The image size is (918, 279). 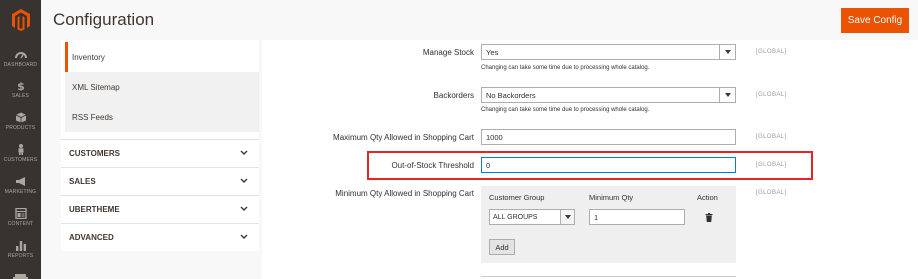 I want to click on tab-group-customers: CUSTOMERS, so click(x=160, y=153).